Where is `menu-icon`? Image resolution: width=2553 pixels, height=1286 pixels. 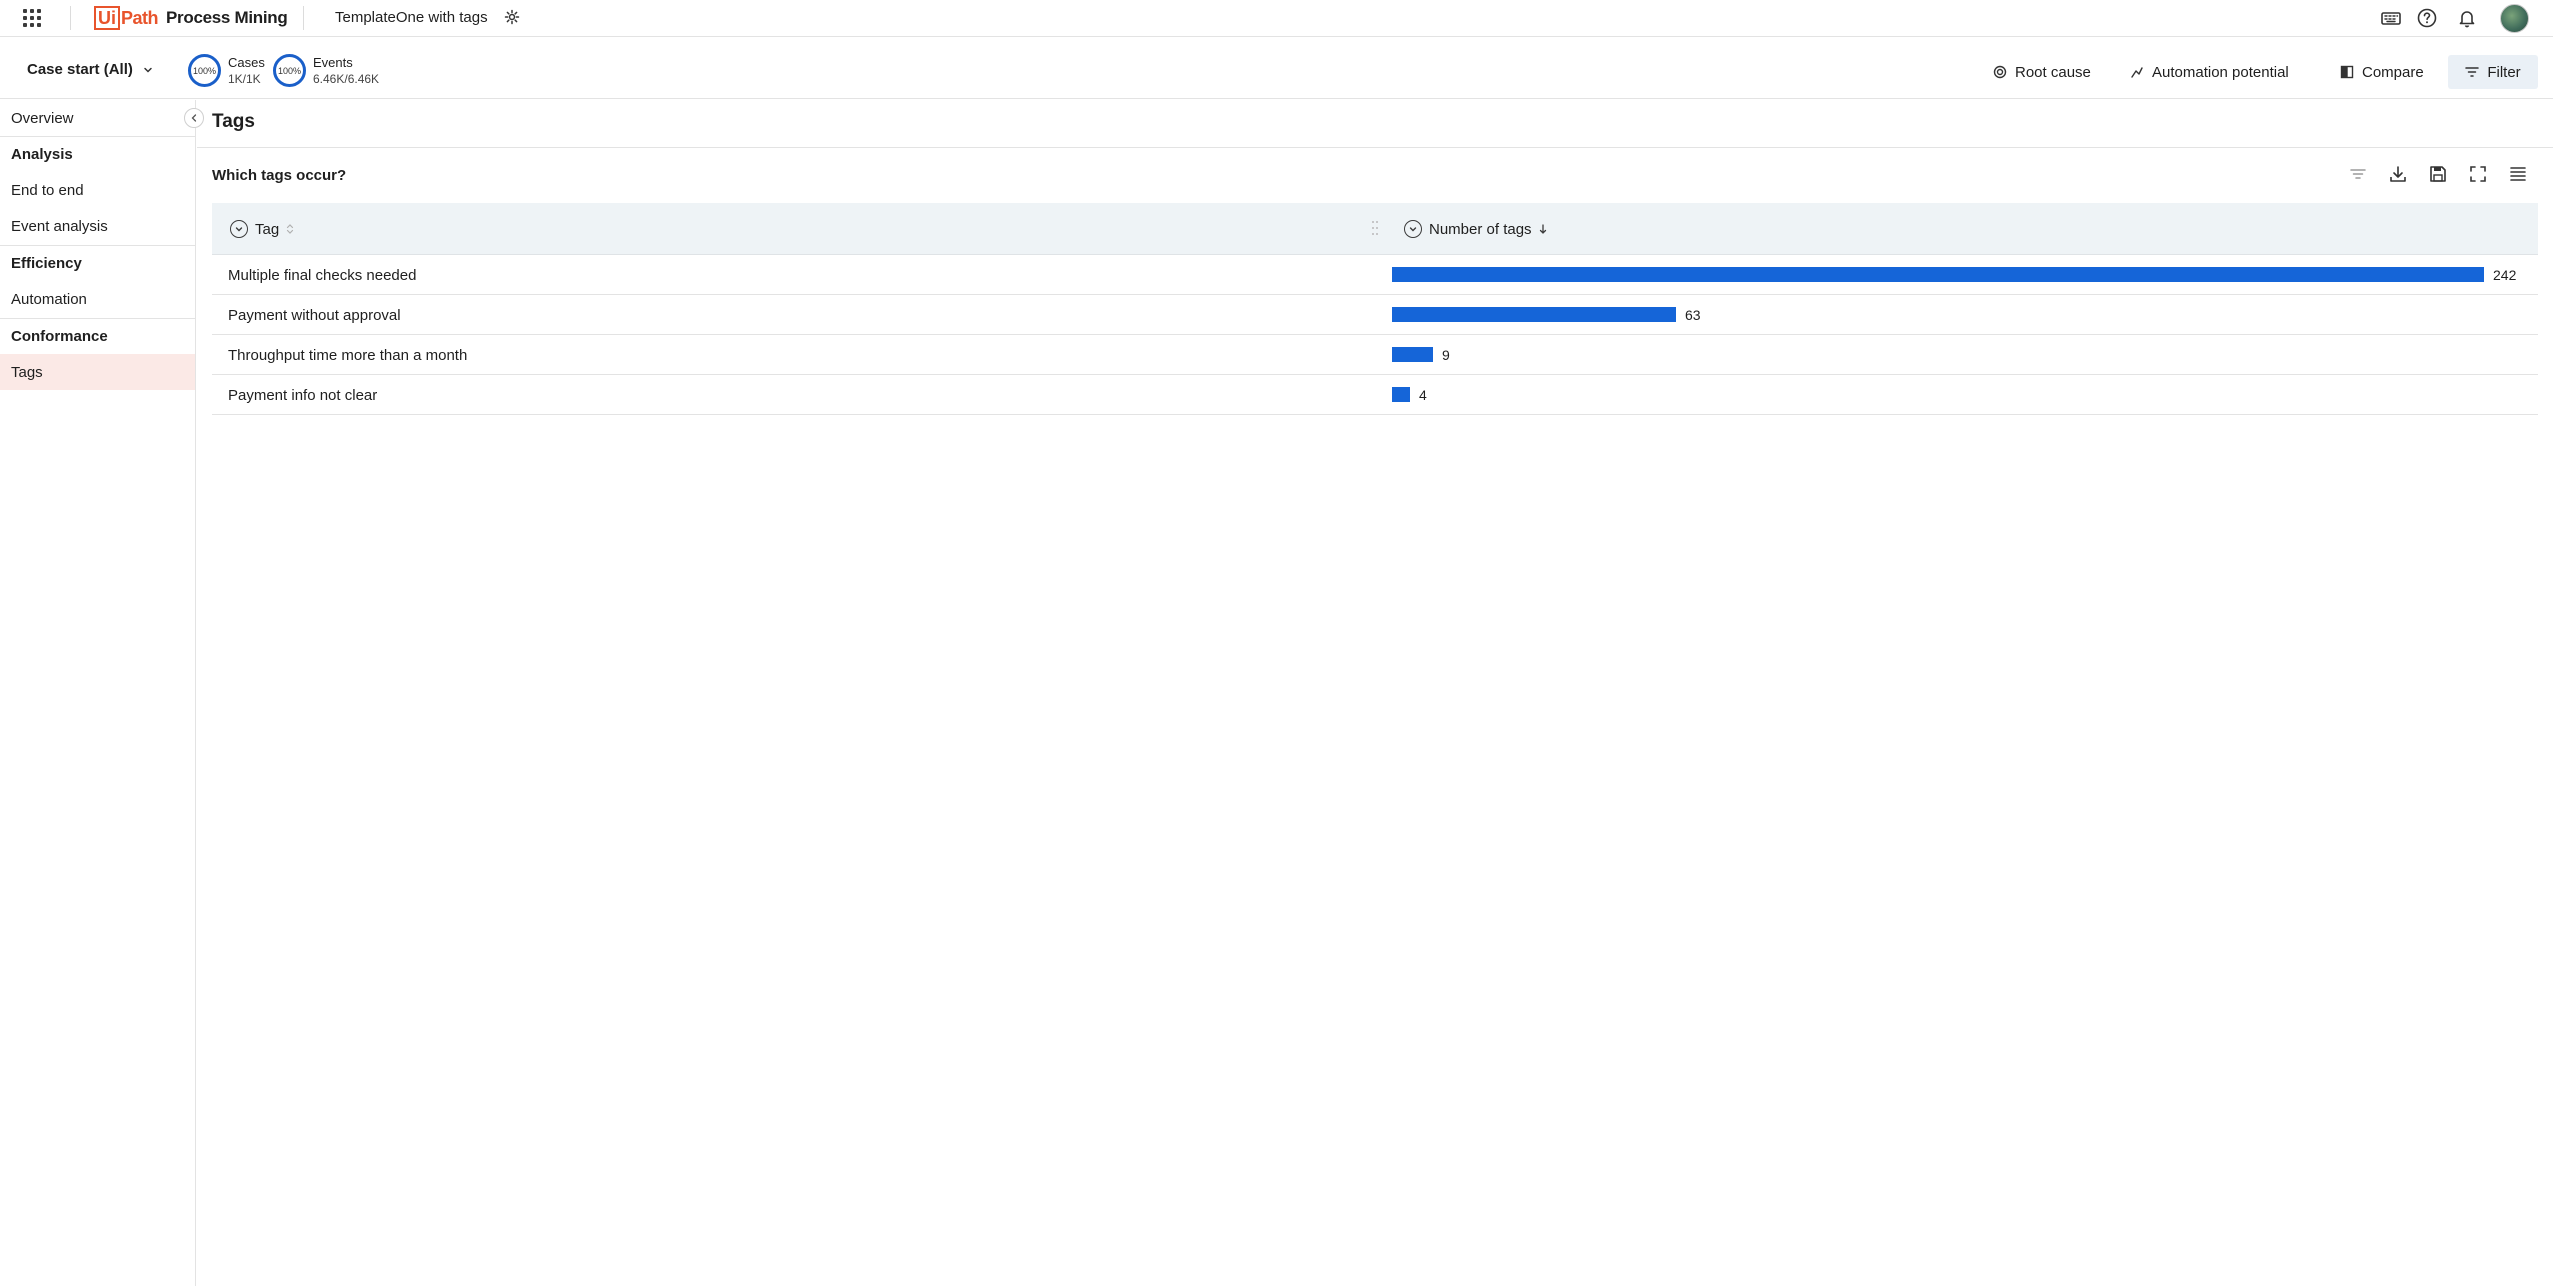 menu-icon is located at coordinates (2518, 174).